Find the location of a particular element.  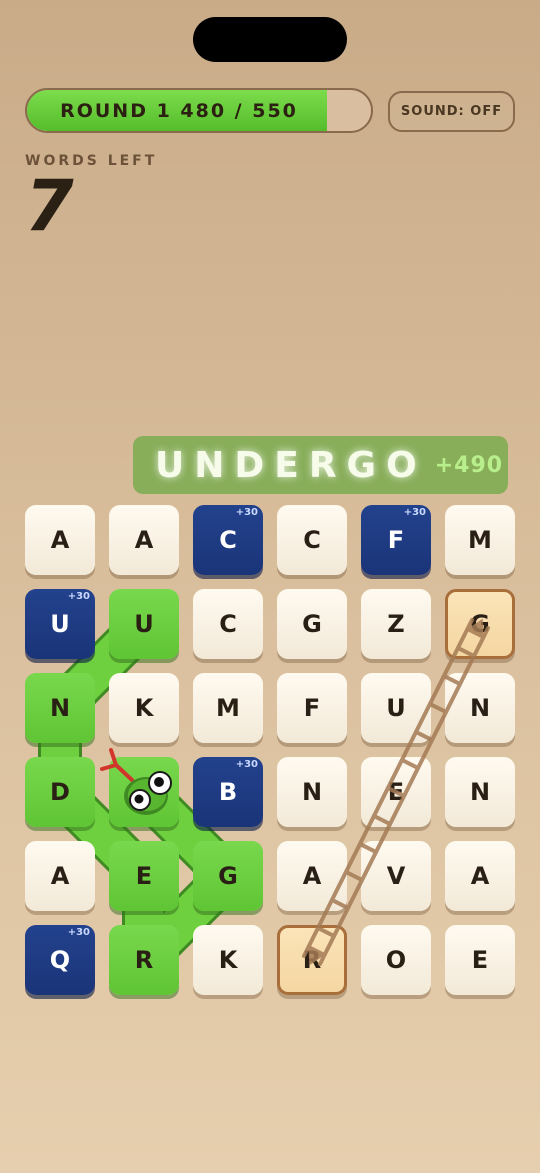

tile-r3-c4: E is located at coordinates (396, 792).